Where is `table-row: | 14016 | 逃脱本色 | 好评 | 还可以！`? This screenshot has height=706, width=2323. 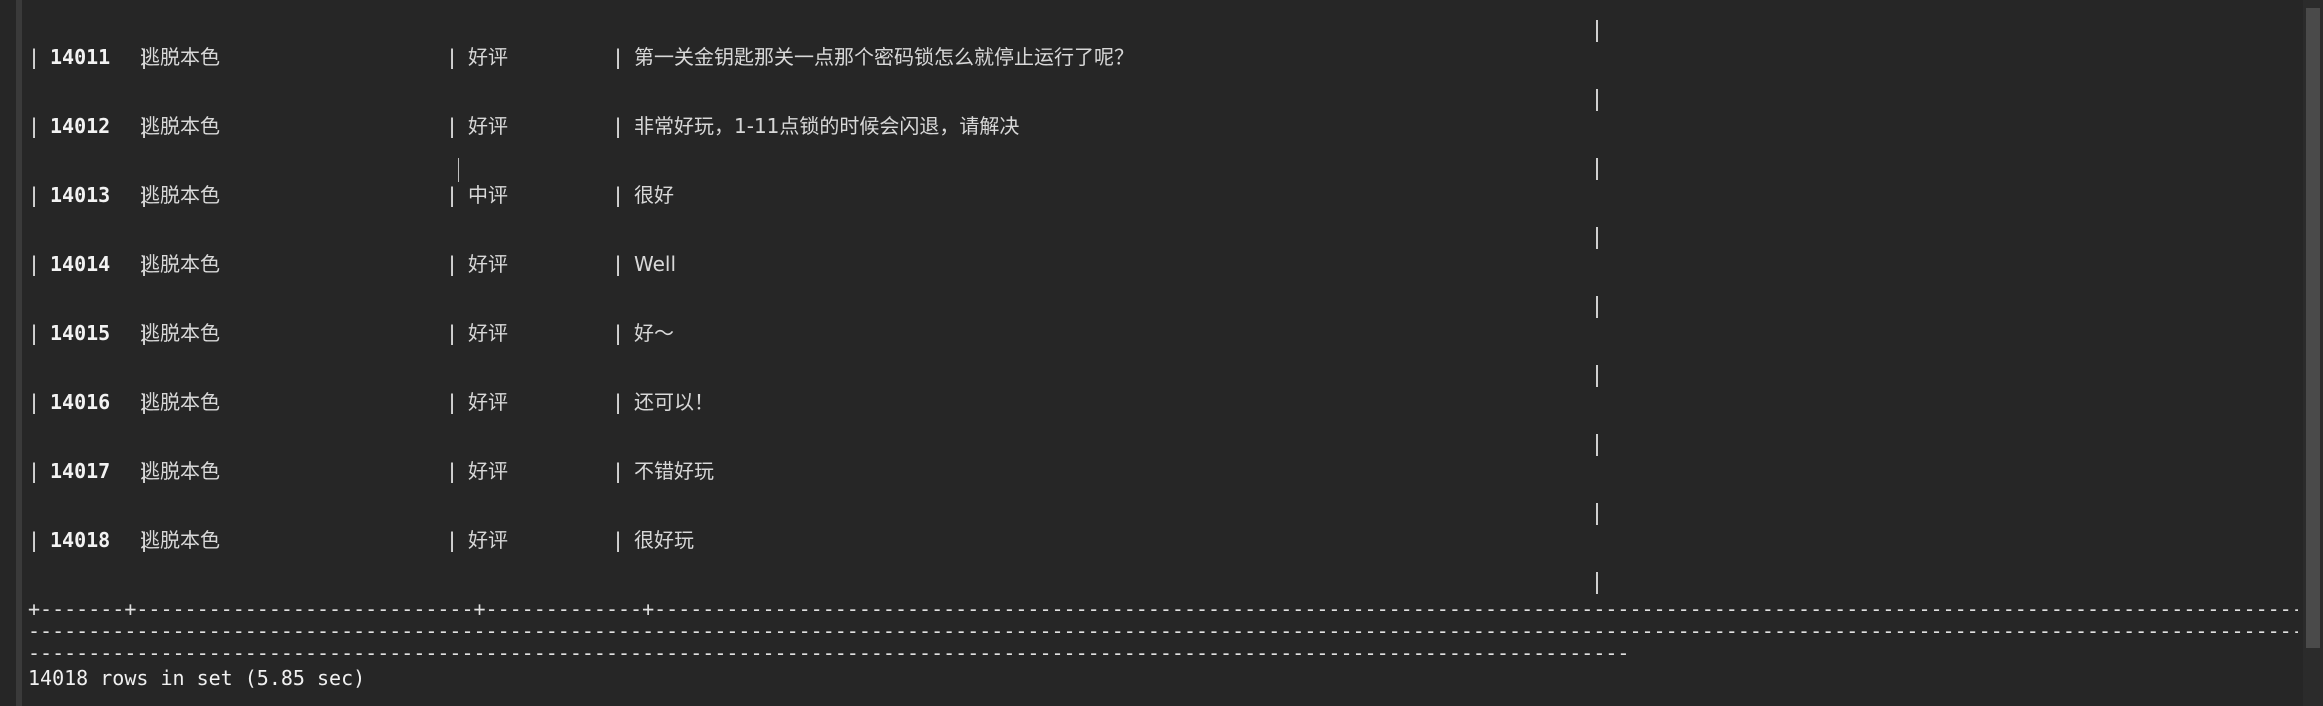
table-row: | 14016 | 逃脱本色 | 好评 | 还可以！ is located at coordinates (1163, 402).